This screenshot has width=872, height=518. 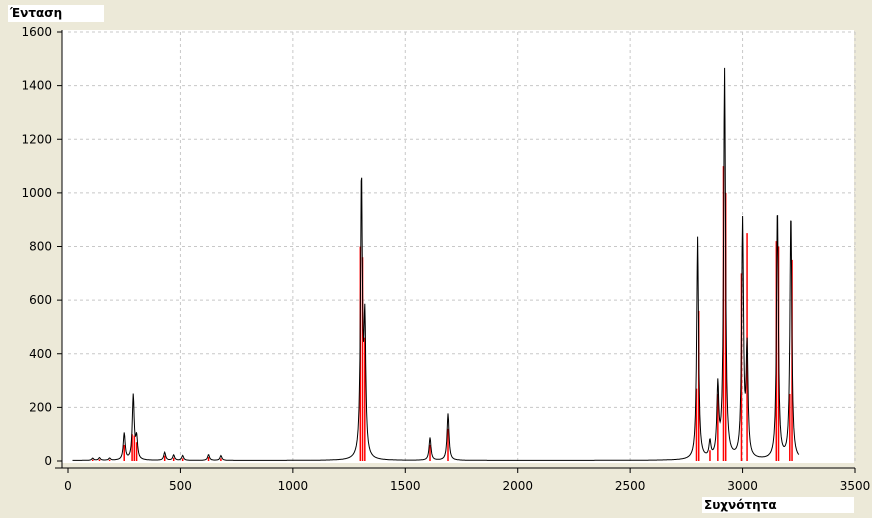 I want to click on x-tick-label: 1500, so click(x=405, y=486).